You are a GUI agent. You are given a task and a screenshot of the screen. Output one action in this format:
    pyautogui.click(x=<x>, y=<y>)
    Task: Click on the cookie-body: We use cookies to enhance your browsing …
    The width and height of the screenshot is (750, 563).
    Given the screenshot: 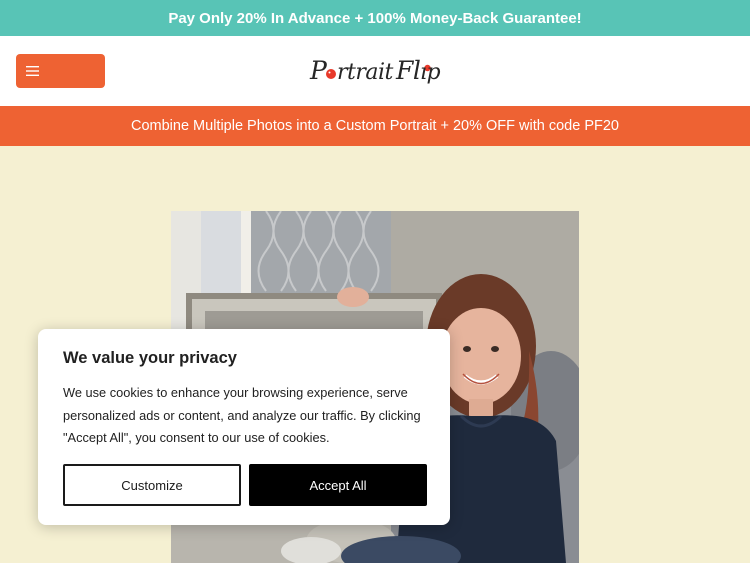 What is the action you would take?
    pyautogui.click(x=242, y=415)
    